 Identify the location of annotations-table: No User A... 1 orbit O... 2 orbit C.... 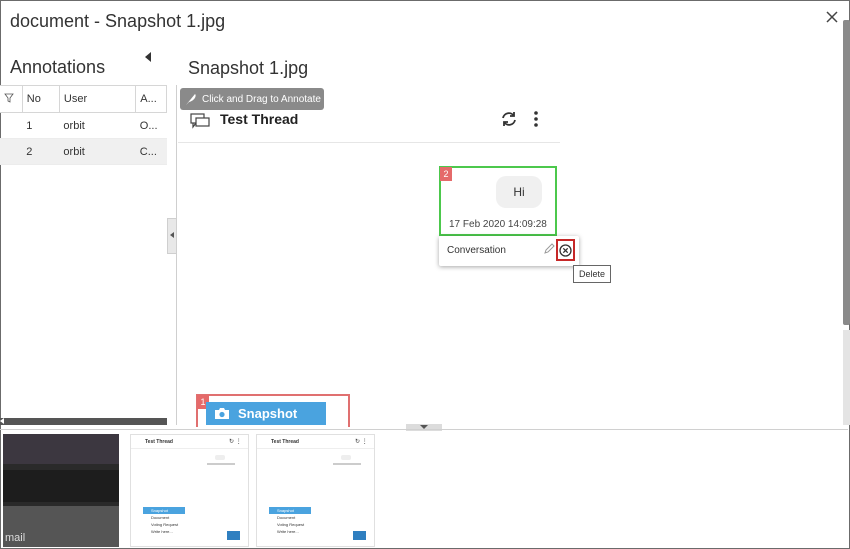
(83, 125).